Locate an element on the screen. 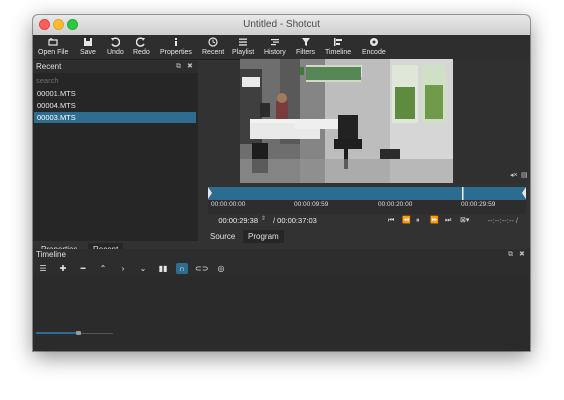  undo-button: Undo is located at coordinates (115, 46).